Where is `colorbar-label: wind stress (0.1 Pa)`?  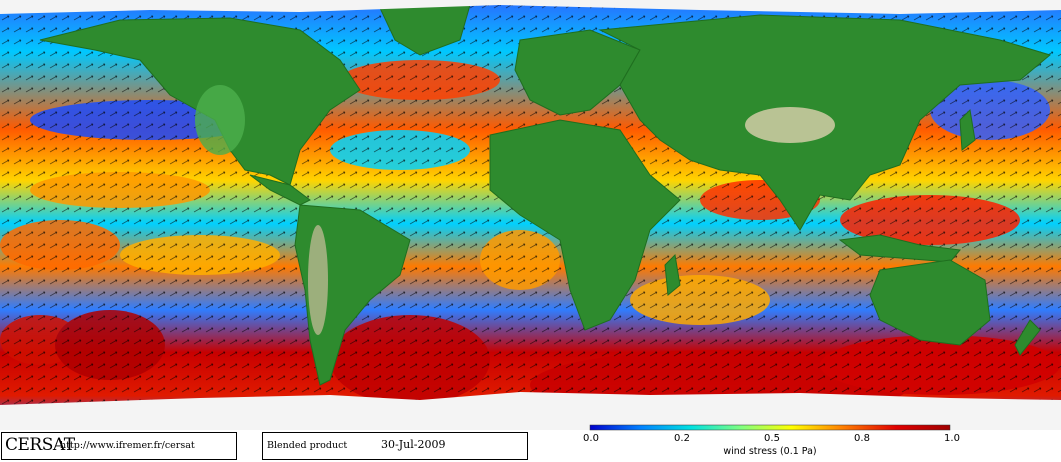
colorbar-label: wind stress (0.1 Pa) is located at coordinates (770, 451).